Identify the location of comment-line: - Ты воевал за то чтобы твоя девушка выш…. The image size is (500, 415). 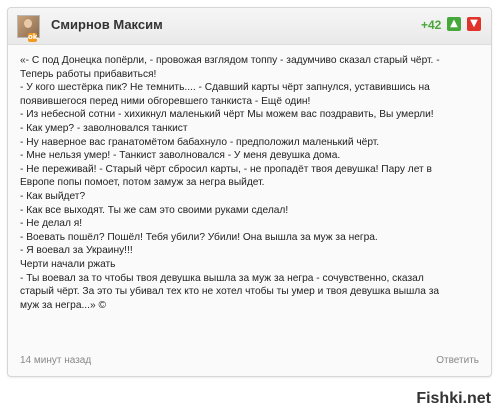
(222, 278).